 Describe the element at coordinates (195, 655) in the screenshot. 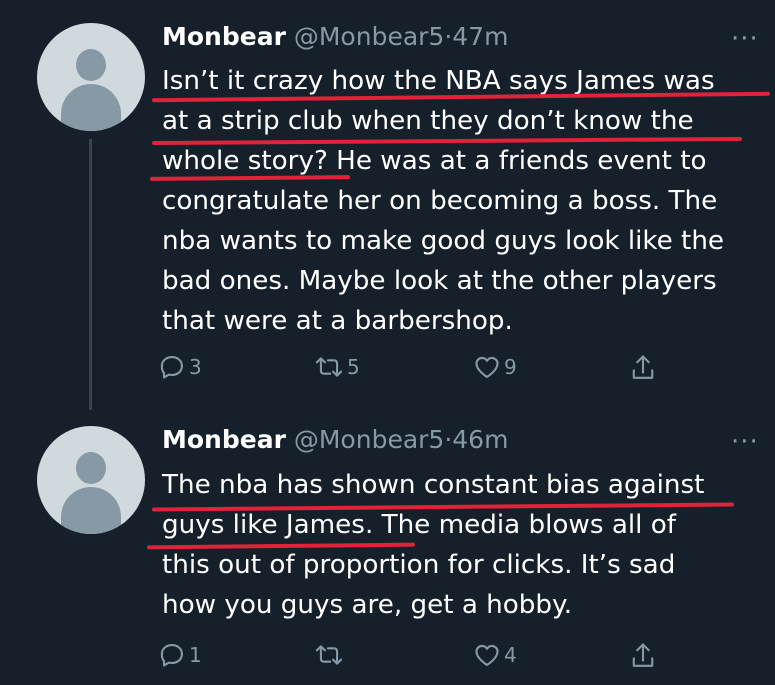

I see `reply-count: 1` at that location.